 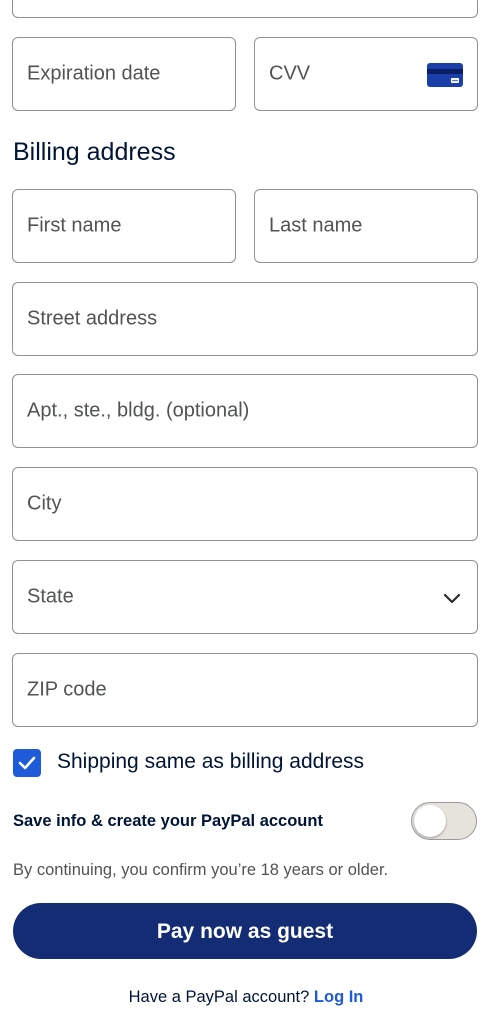 What do you see at coordinates (245, 504) in the screenshot?
I see `city-field: City` at bounding box center [245, 504].